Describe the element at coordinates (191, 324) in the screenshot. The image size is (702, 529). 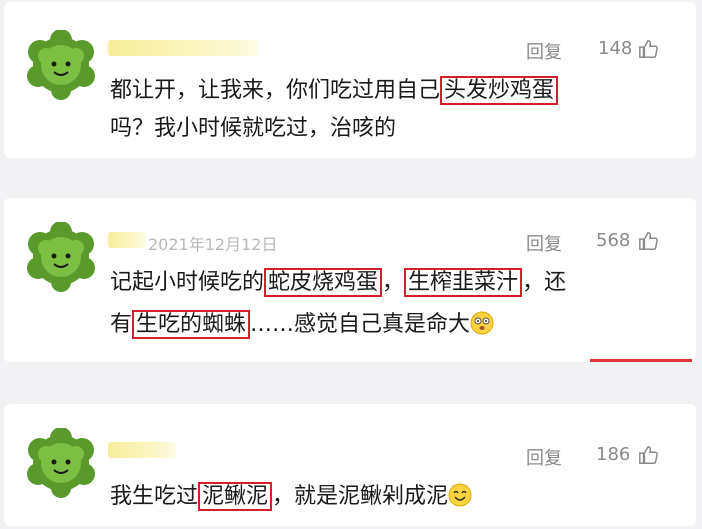
I see `highlight-box: 生吃的蜘蛛` at that location.